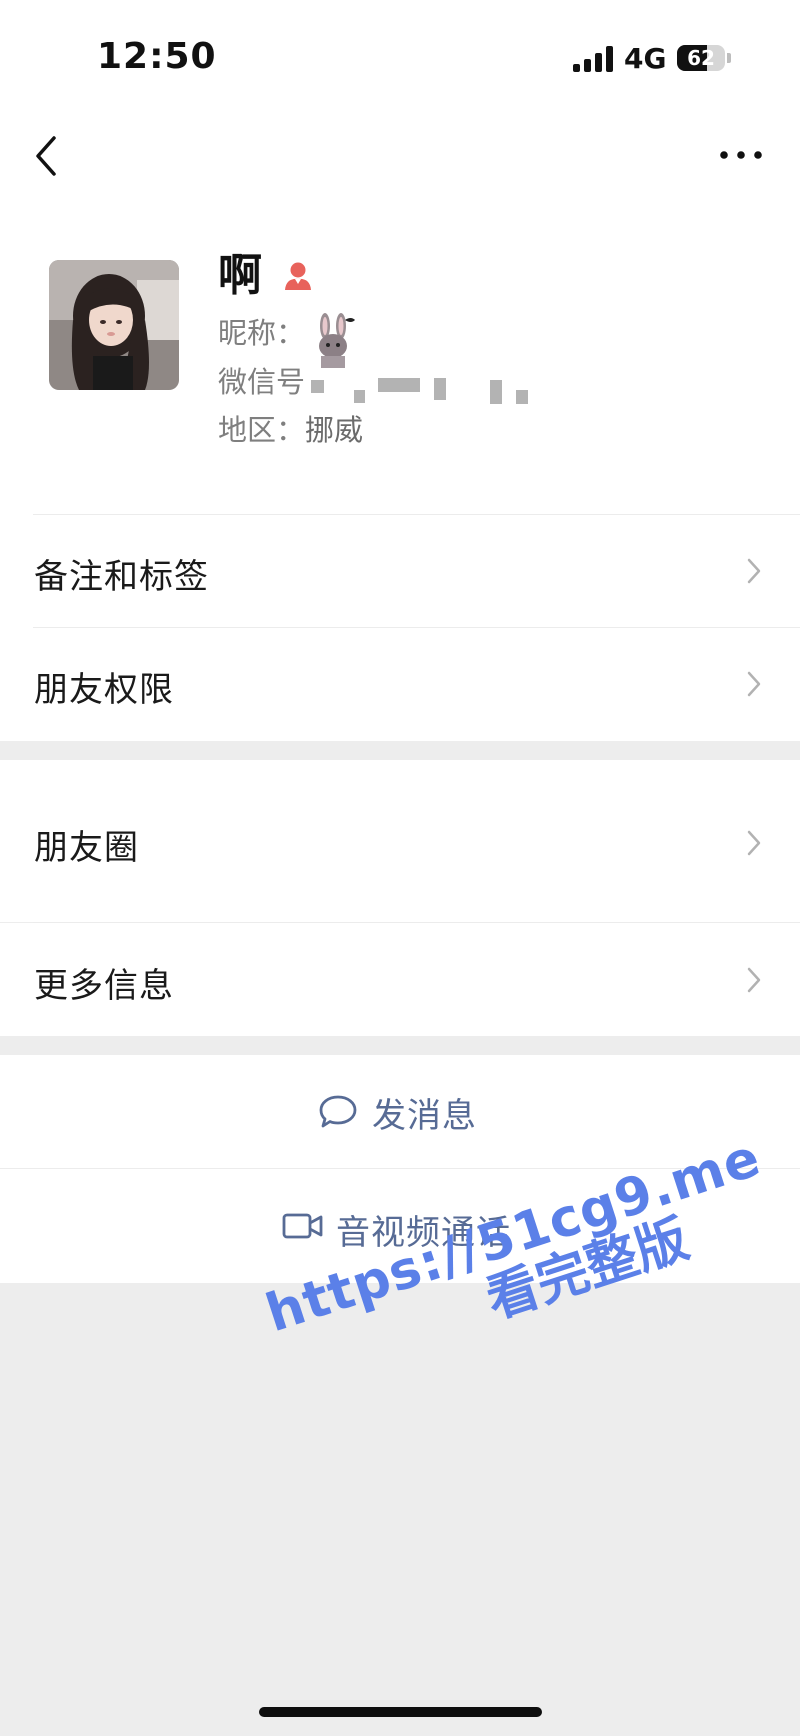 The image size is (800, 1736). What do you see at coordinates (334, 430) in the screenshot?
I see `region-value: 挪威` at bounding box center [334, 430].